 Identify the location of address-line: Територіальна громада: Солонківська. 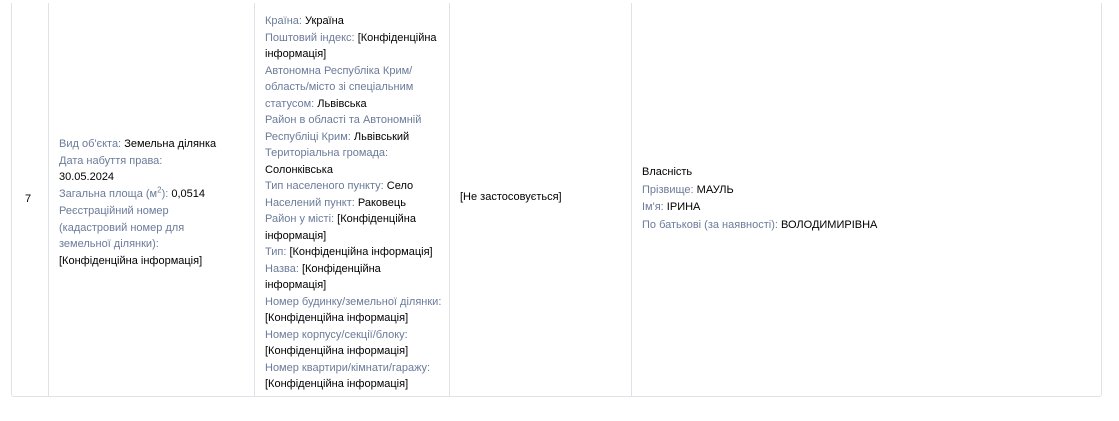
(354, 161).